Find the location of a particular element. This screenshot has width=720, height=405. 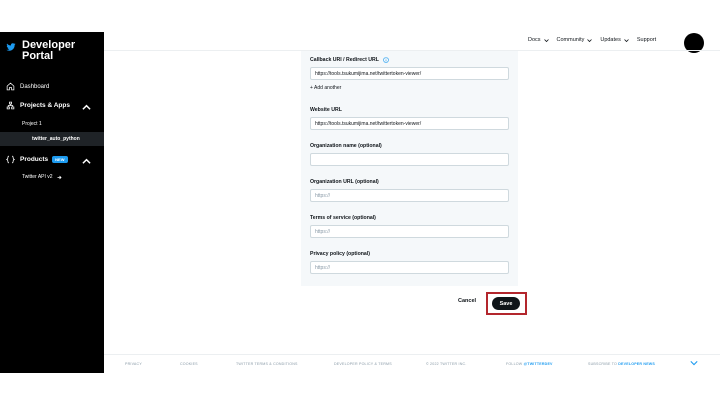

brand: Developer Portal is located at coordinates (40, 51).